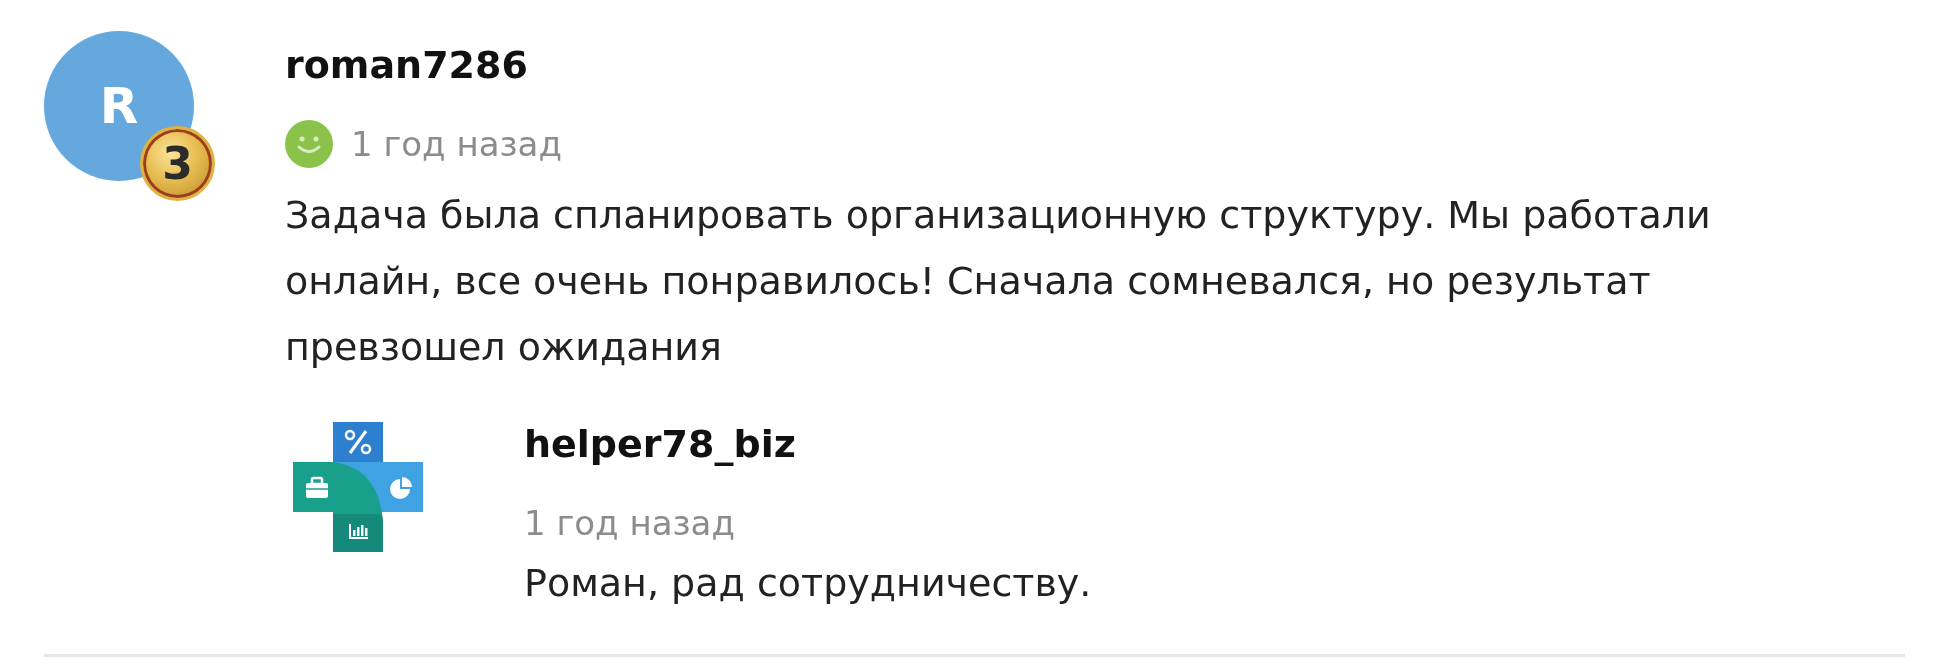  I want to click on reply-text: Роман, рад сотрудничеству., so click(808, 583).